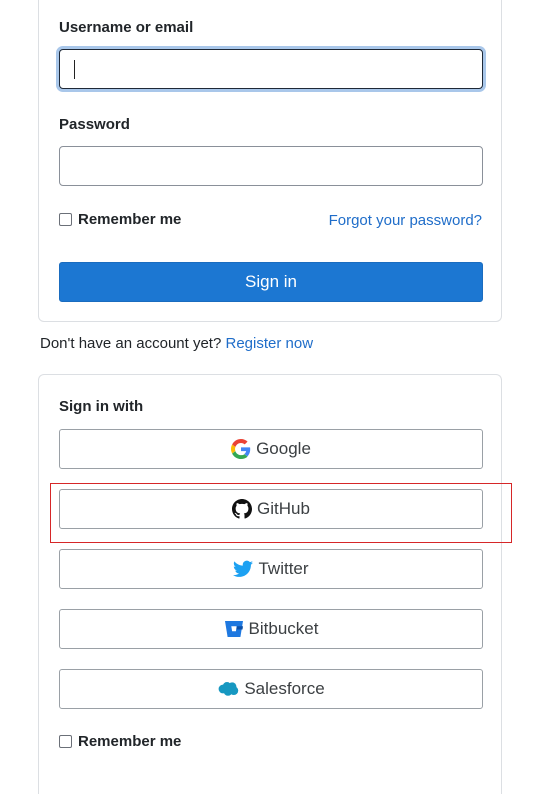 This screenshot has width=542, height=794. I want to click on bitbucket-icon, so click(233, 629).